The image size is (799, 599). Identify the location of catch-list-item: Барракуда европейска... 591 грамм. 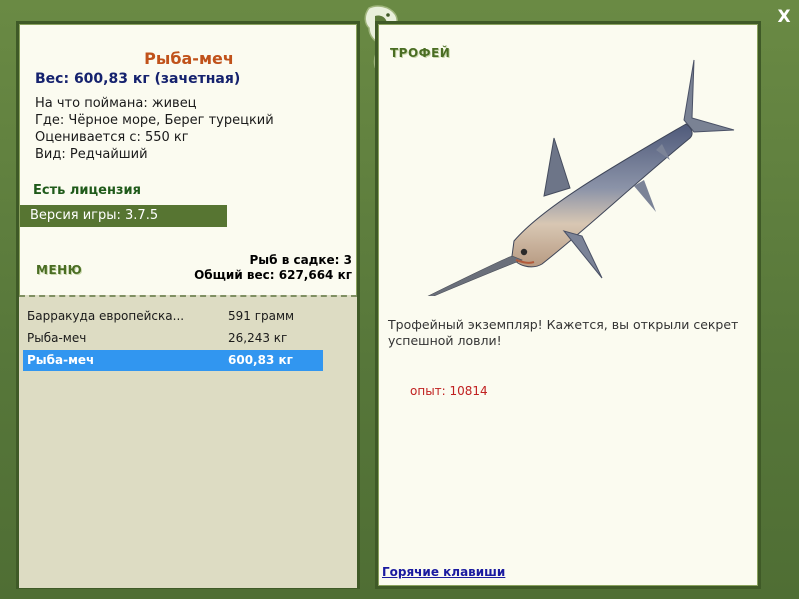
(173, 316).